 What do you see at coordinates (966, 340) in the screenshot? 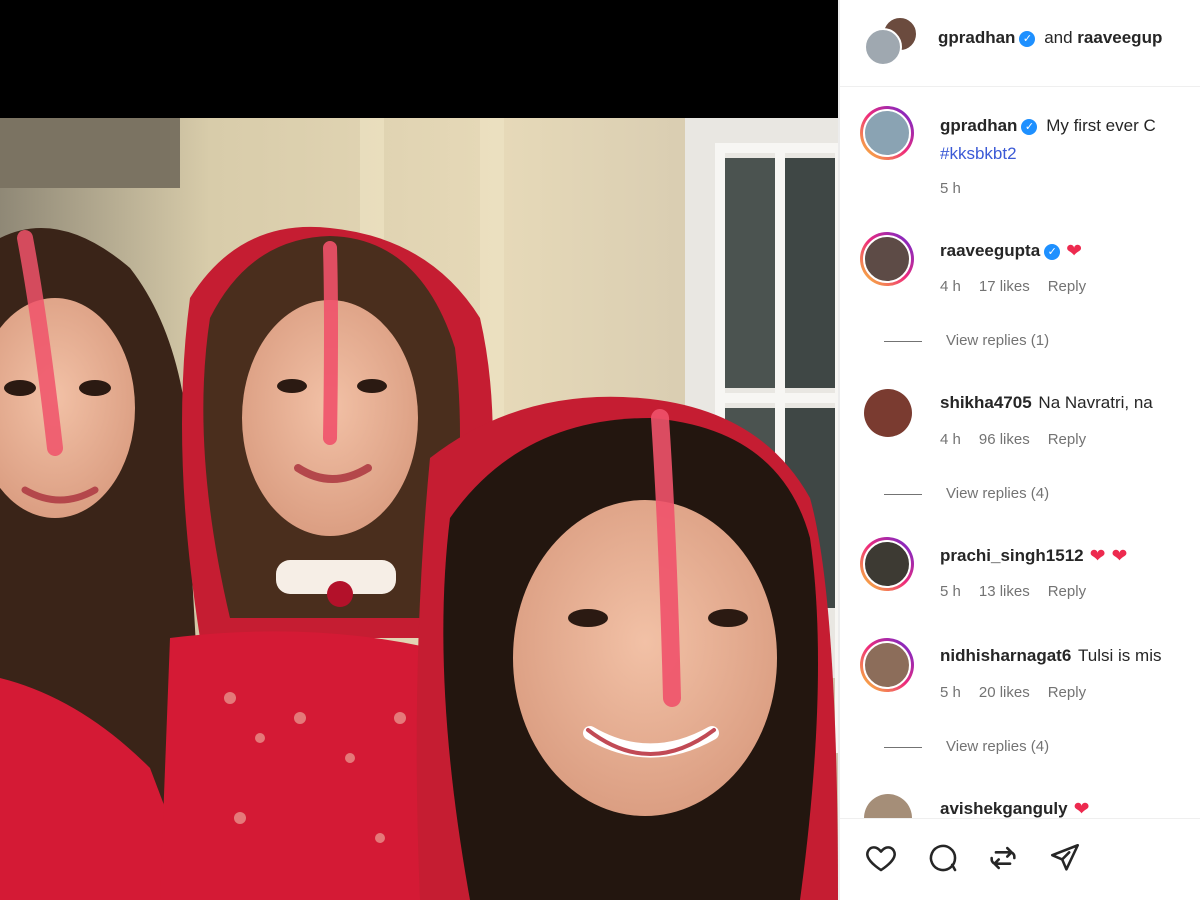
I see `view-replies-button: View replies (1)` at bounding box center [966, 340].